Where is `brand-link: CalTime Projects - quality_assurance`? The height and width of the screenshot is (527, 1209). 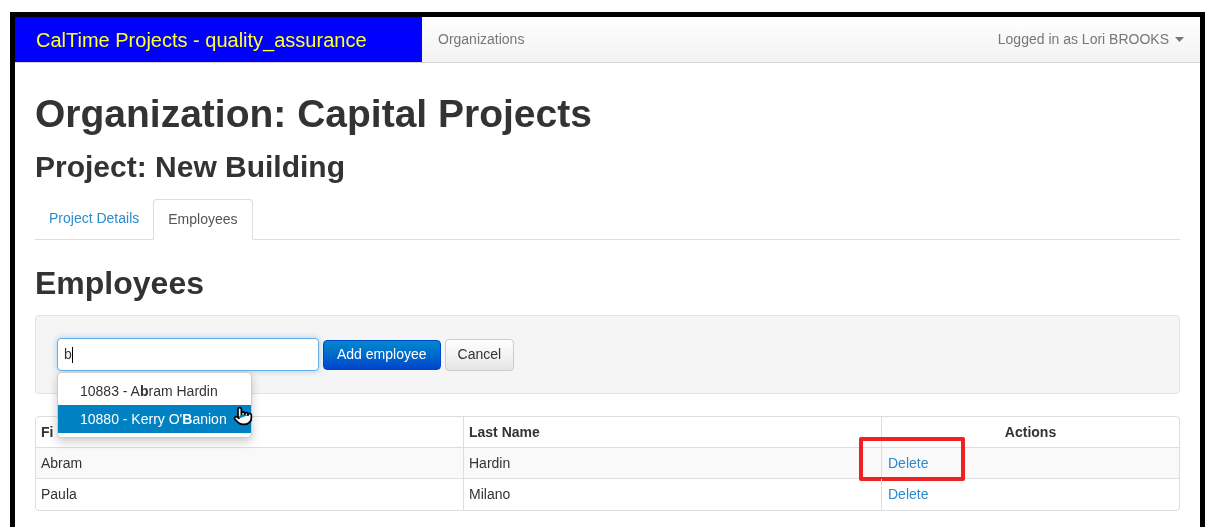
brand-link: CalTime Projects - quality_assurance is located at coordinates (218, 39).